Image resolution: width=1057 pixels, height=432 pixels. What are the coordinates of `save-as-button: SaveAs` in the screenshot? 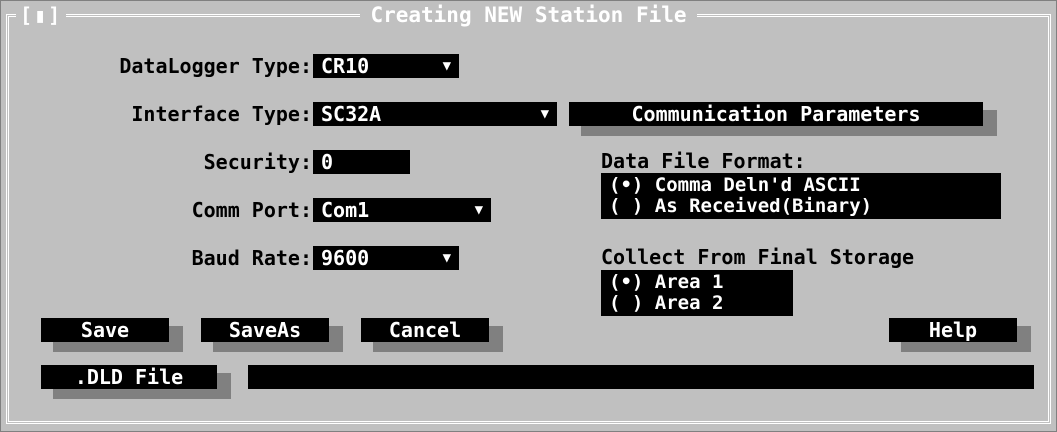 It's located at (272, 335).